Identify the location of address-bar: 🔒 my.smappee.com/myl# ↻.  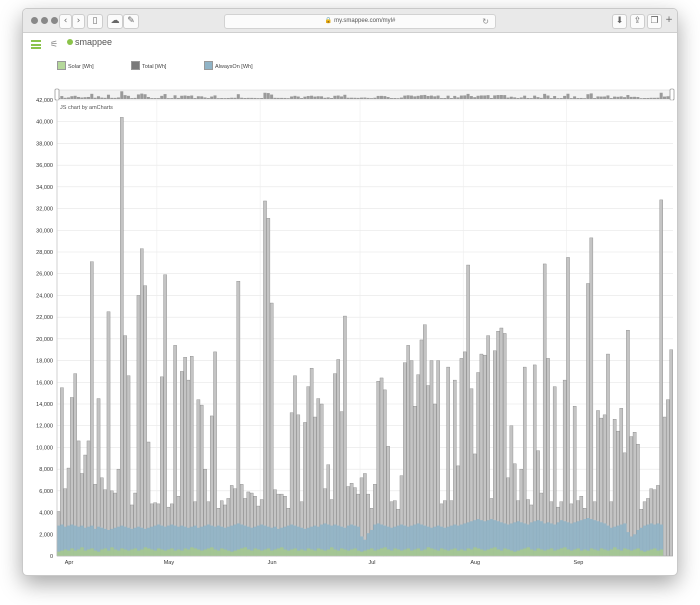
(360, 21).